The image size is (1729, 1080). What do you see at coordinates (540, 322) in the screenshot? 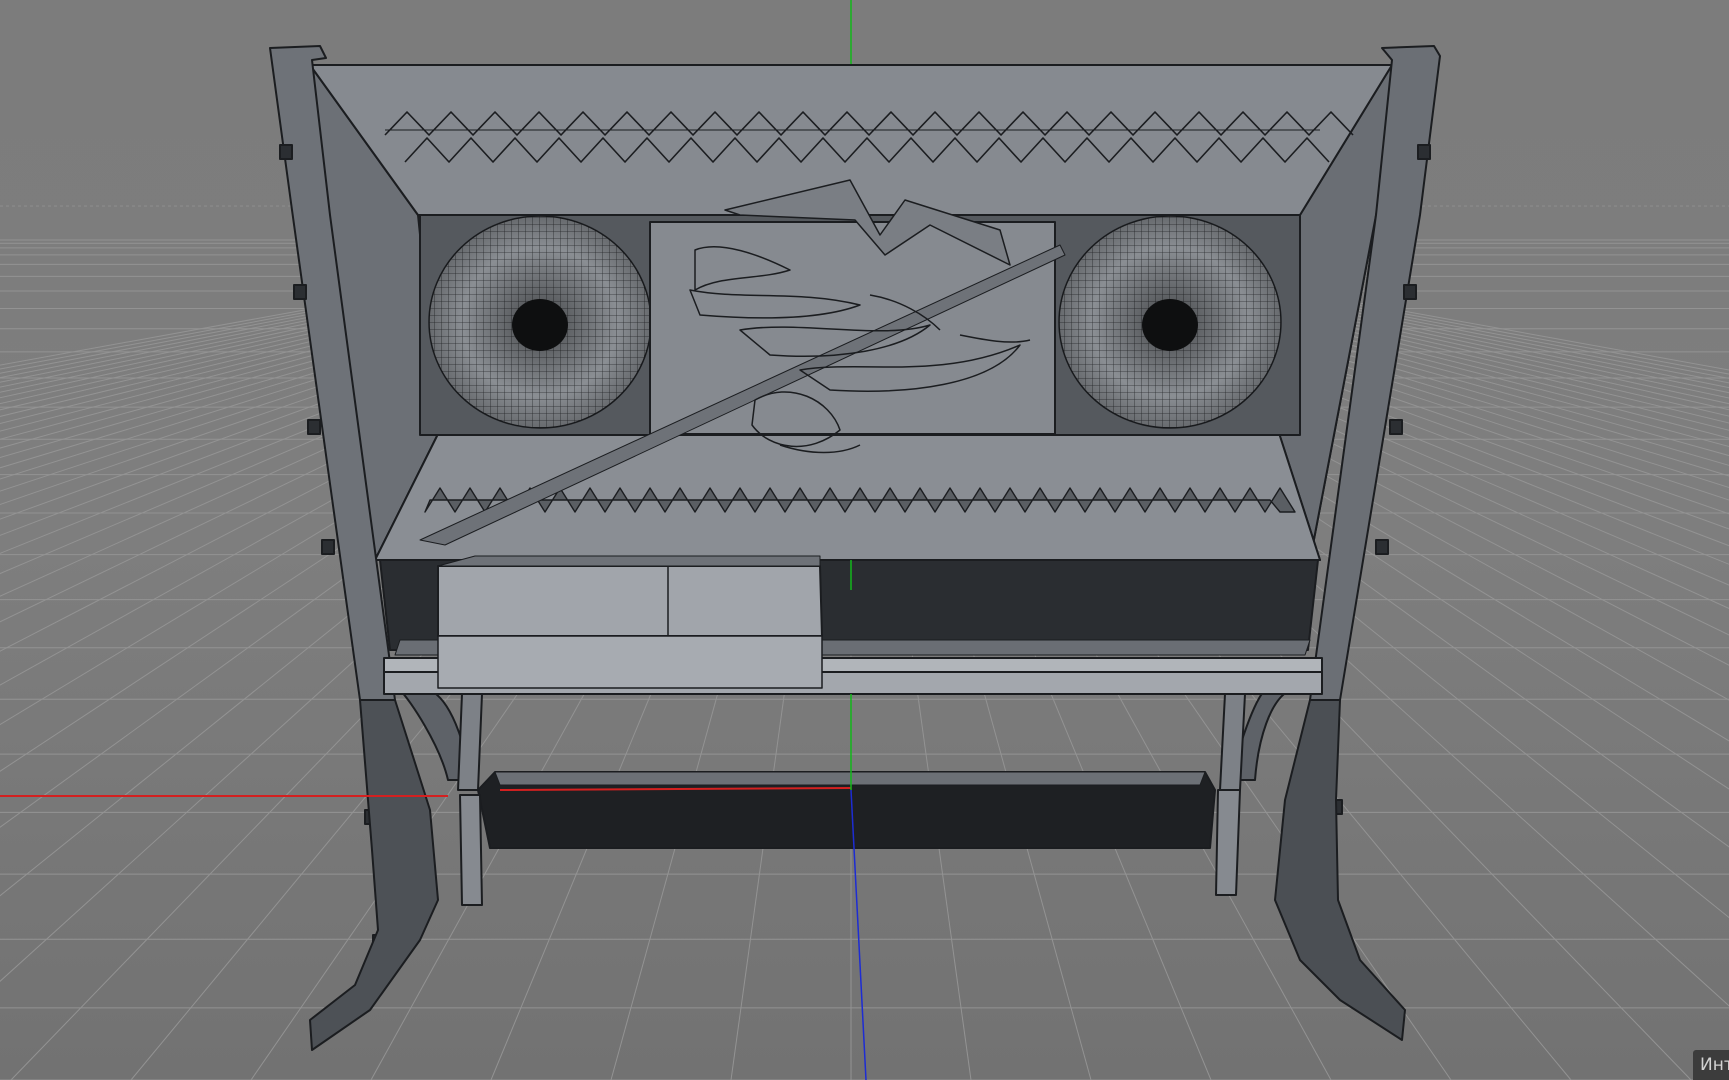
I see `speaker-left` at bounding box center [540, 322].